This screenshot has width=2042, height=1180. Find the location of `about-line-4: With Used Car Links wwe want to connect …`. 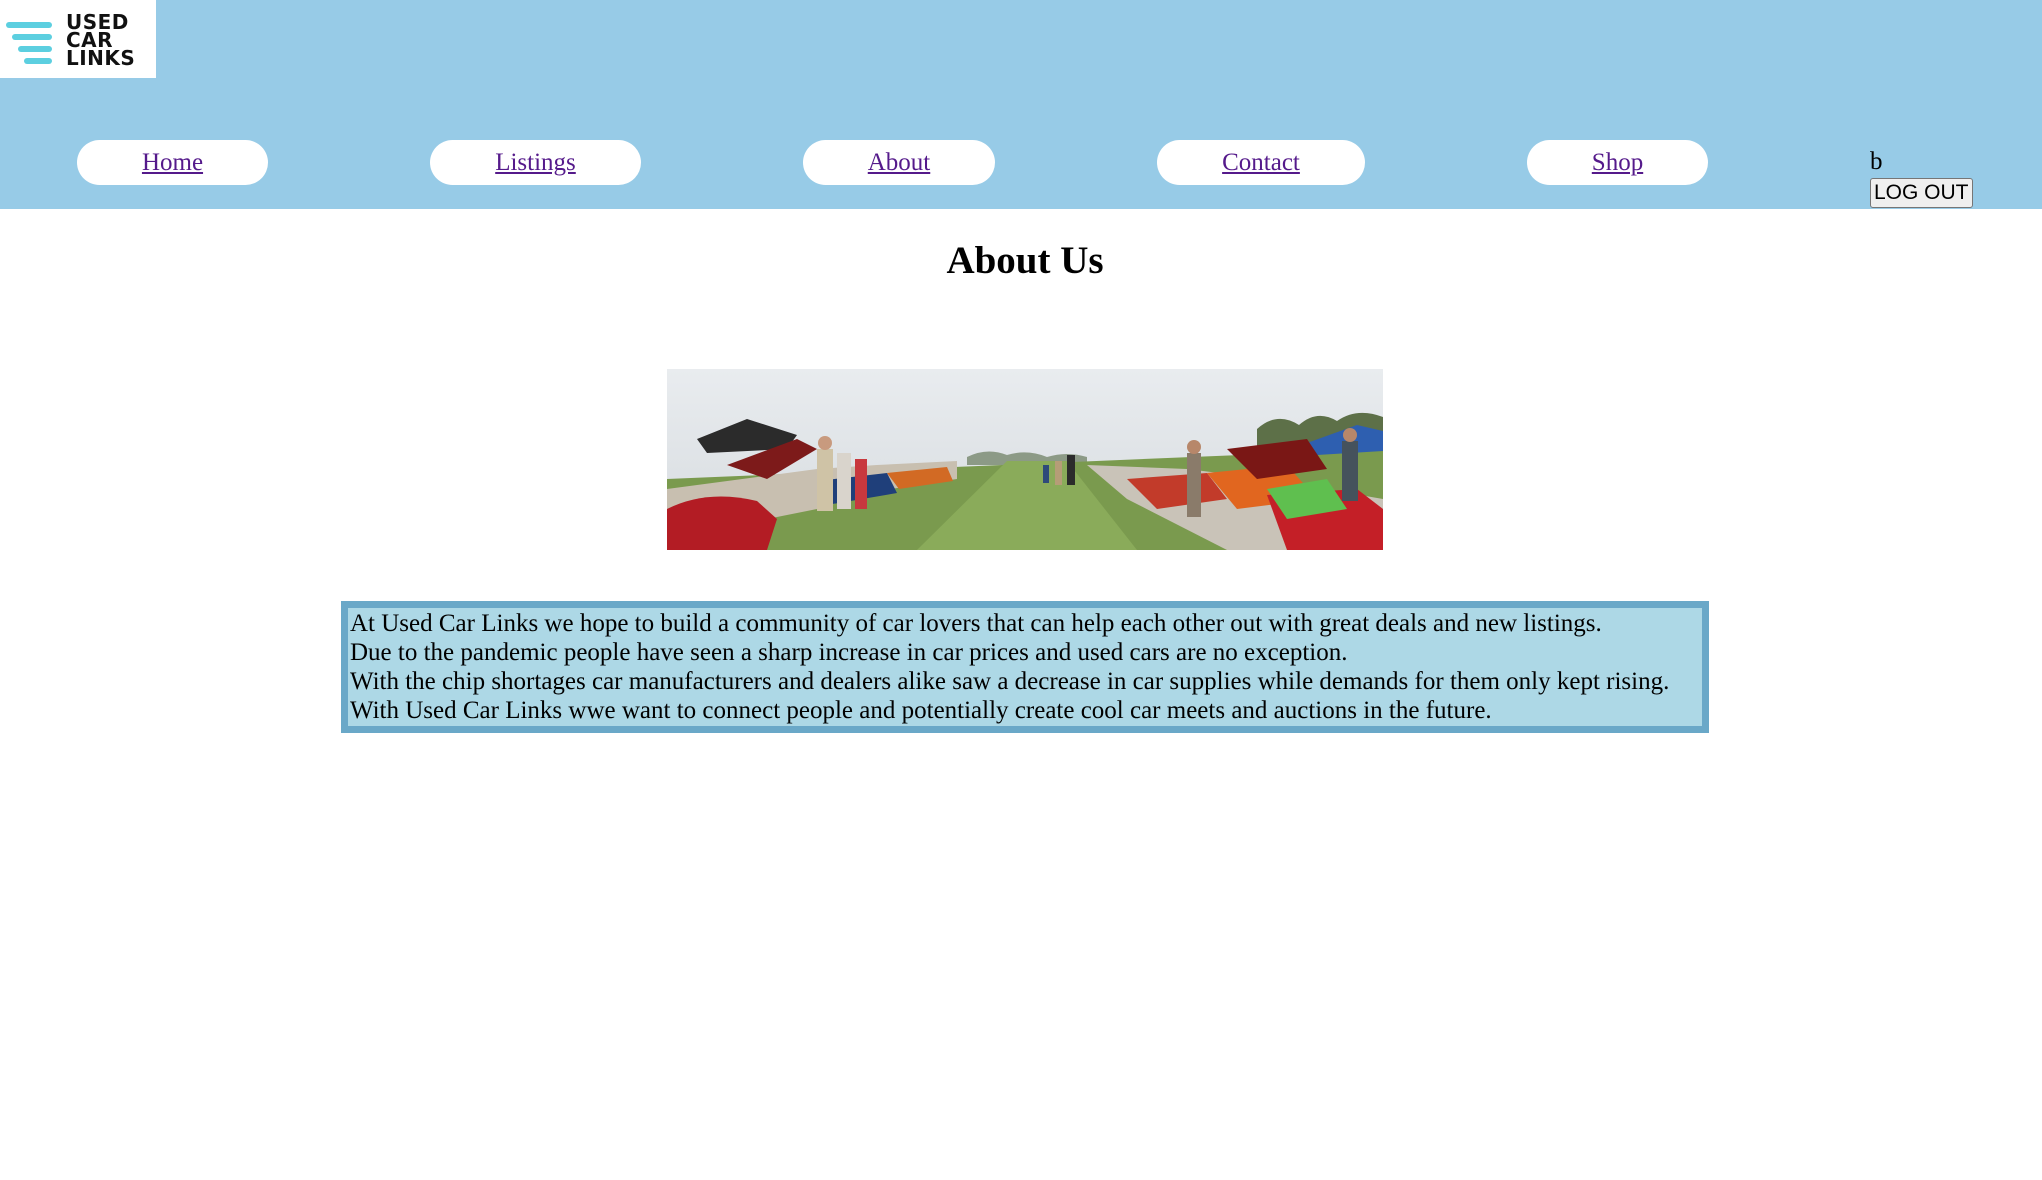

about-line-4: With Used Car Links wwe want to connect … is located at coordinates (921, 710).